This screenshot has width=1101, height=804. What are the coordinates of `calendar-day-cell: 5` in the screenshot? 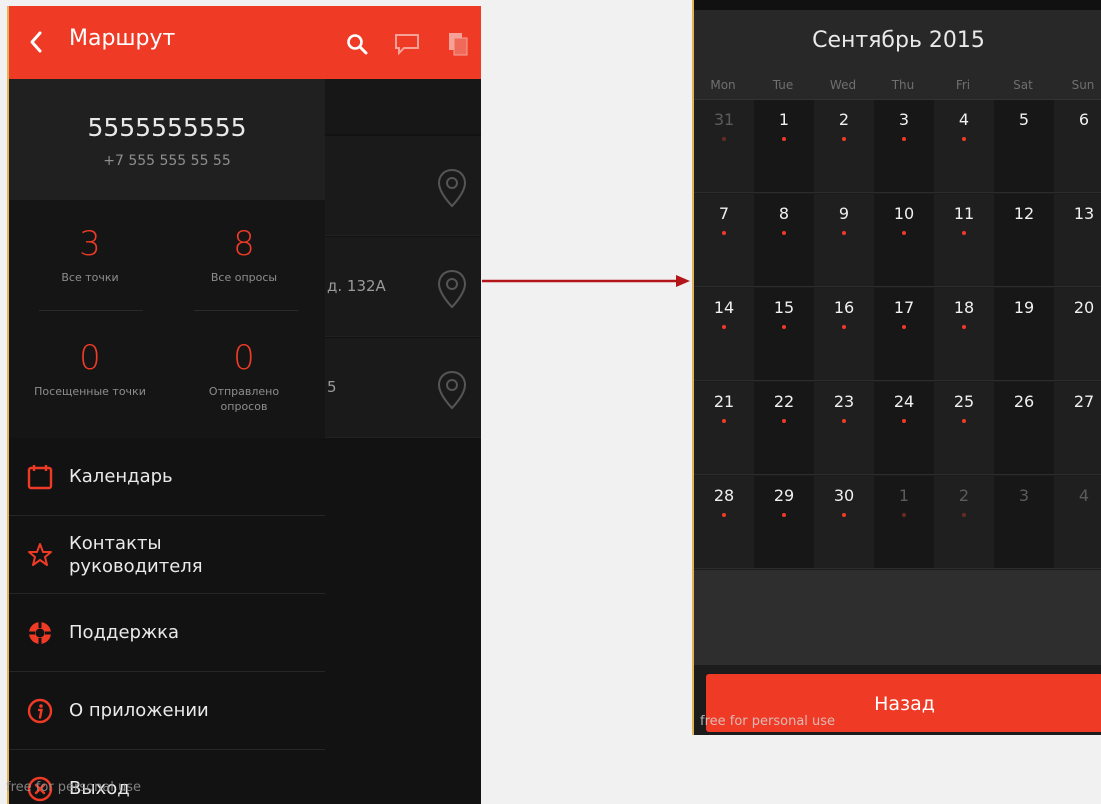 It's located at (1024, 146).